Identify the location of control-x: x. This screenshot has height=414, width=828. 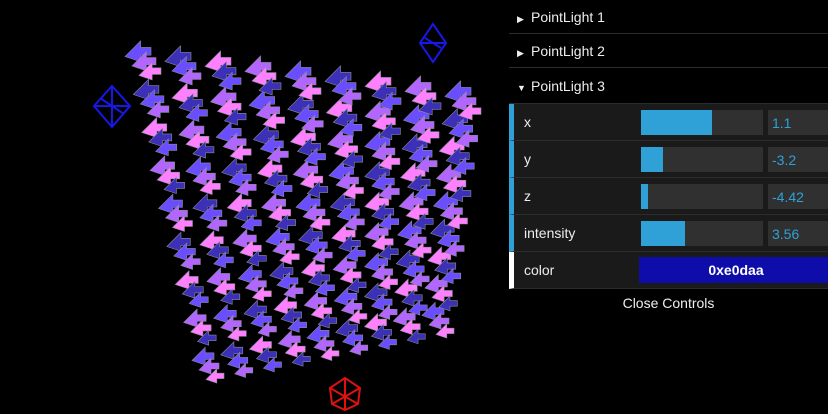
(668, 122).